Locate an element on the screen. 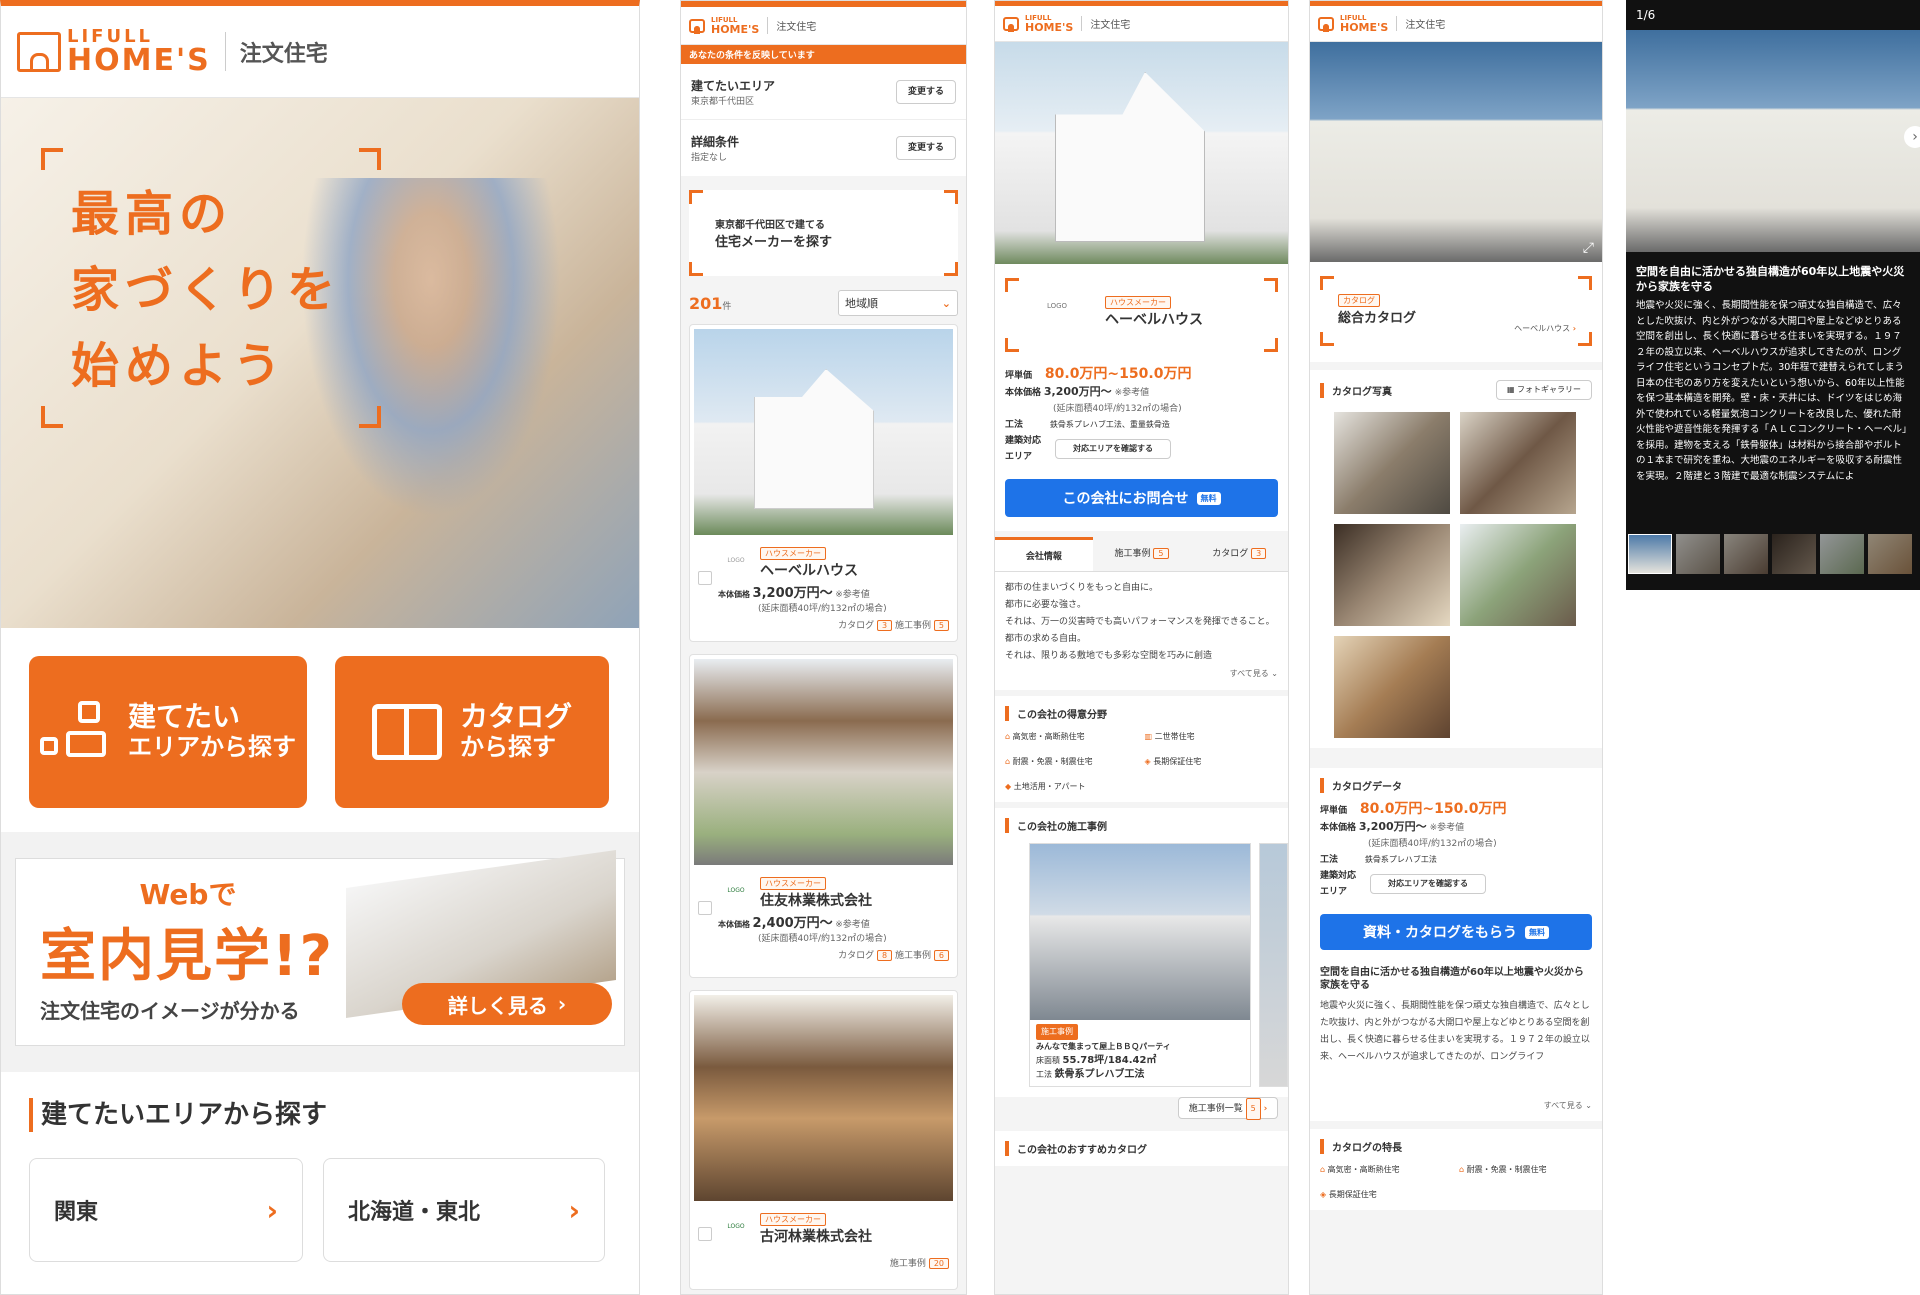 This screenshot has height=1295, width=1920. banner-detail-button: 詳しく見る › is located at coordinates (507, 1004).